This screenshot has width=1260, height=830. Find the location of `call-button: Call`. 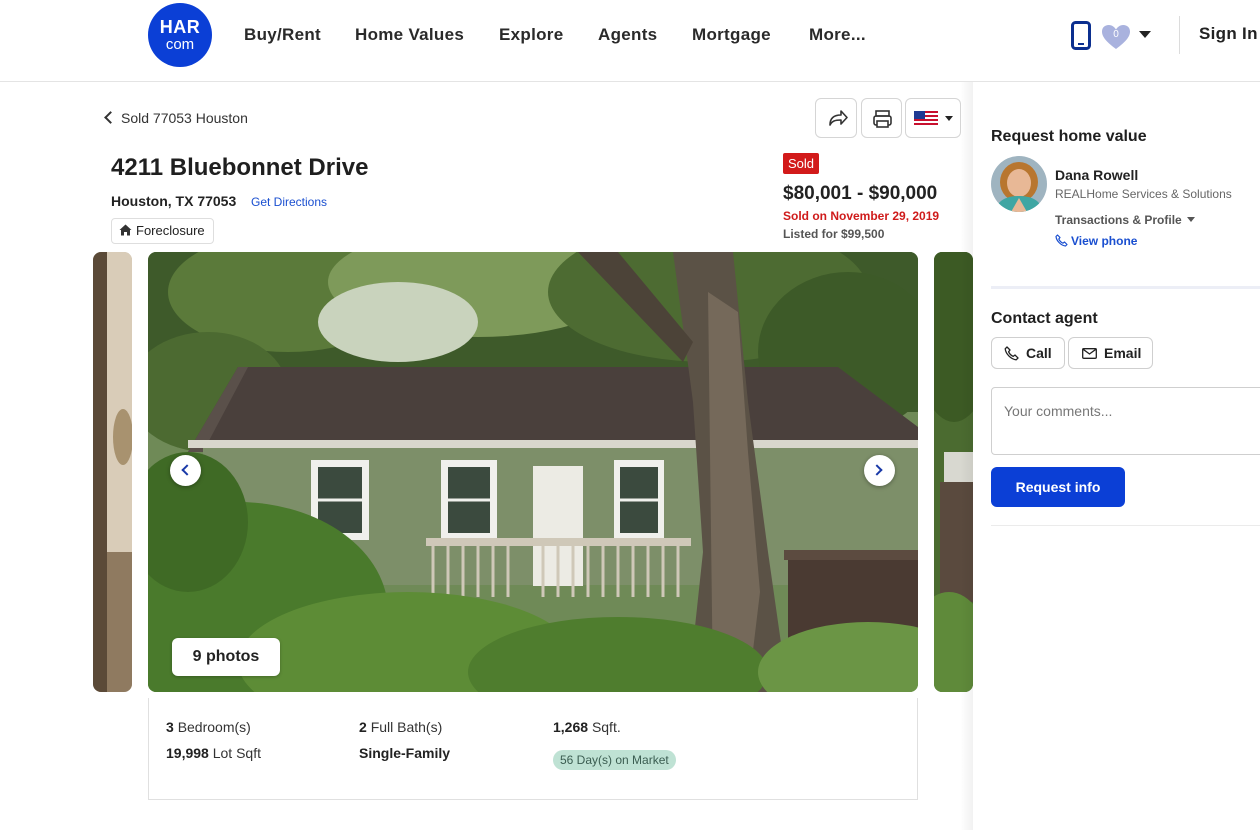

call-button: Call is located at coordinates (1028, 353).